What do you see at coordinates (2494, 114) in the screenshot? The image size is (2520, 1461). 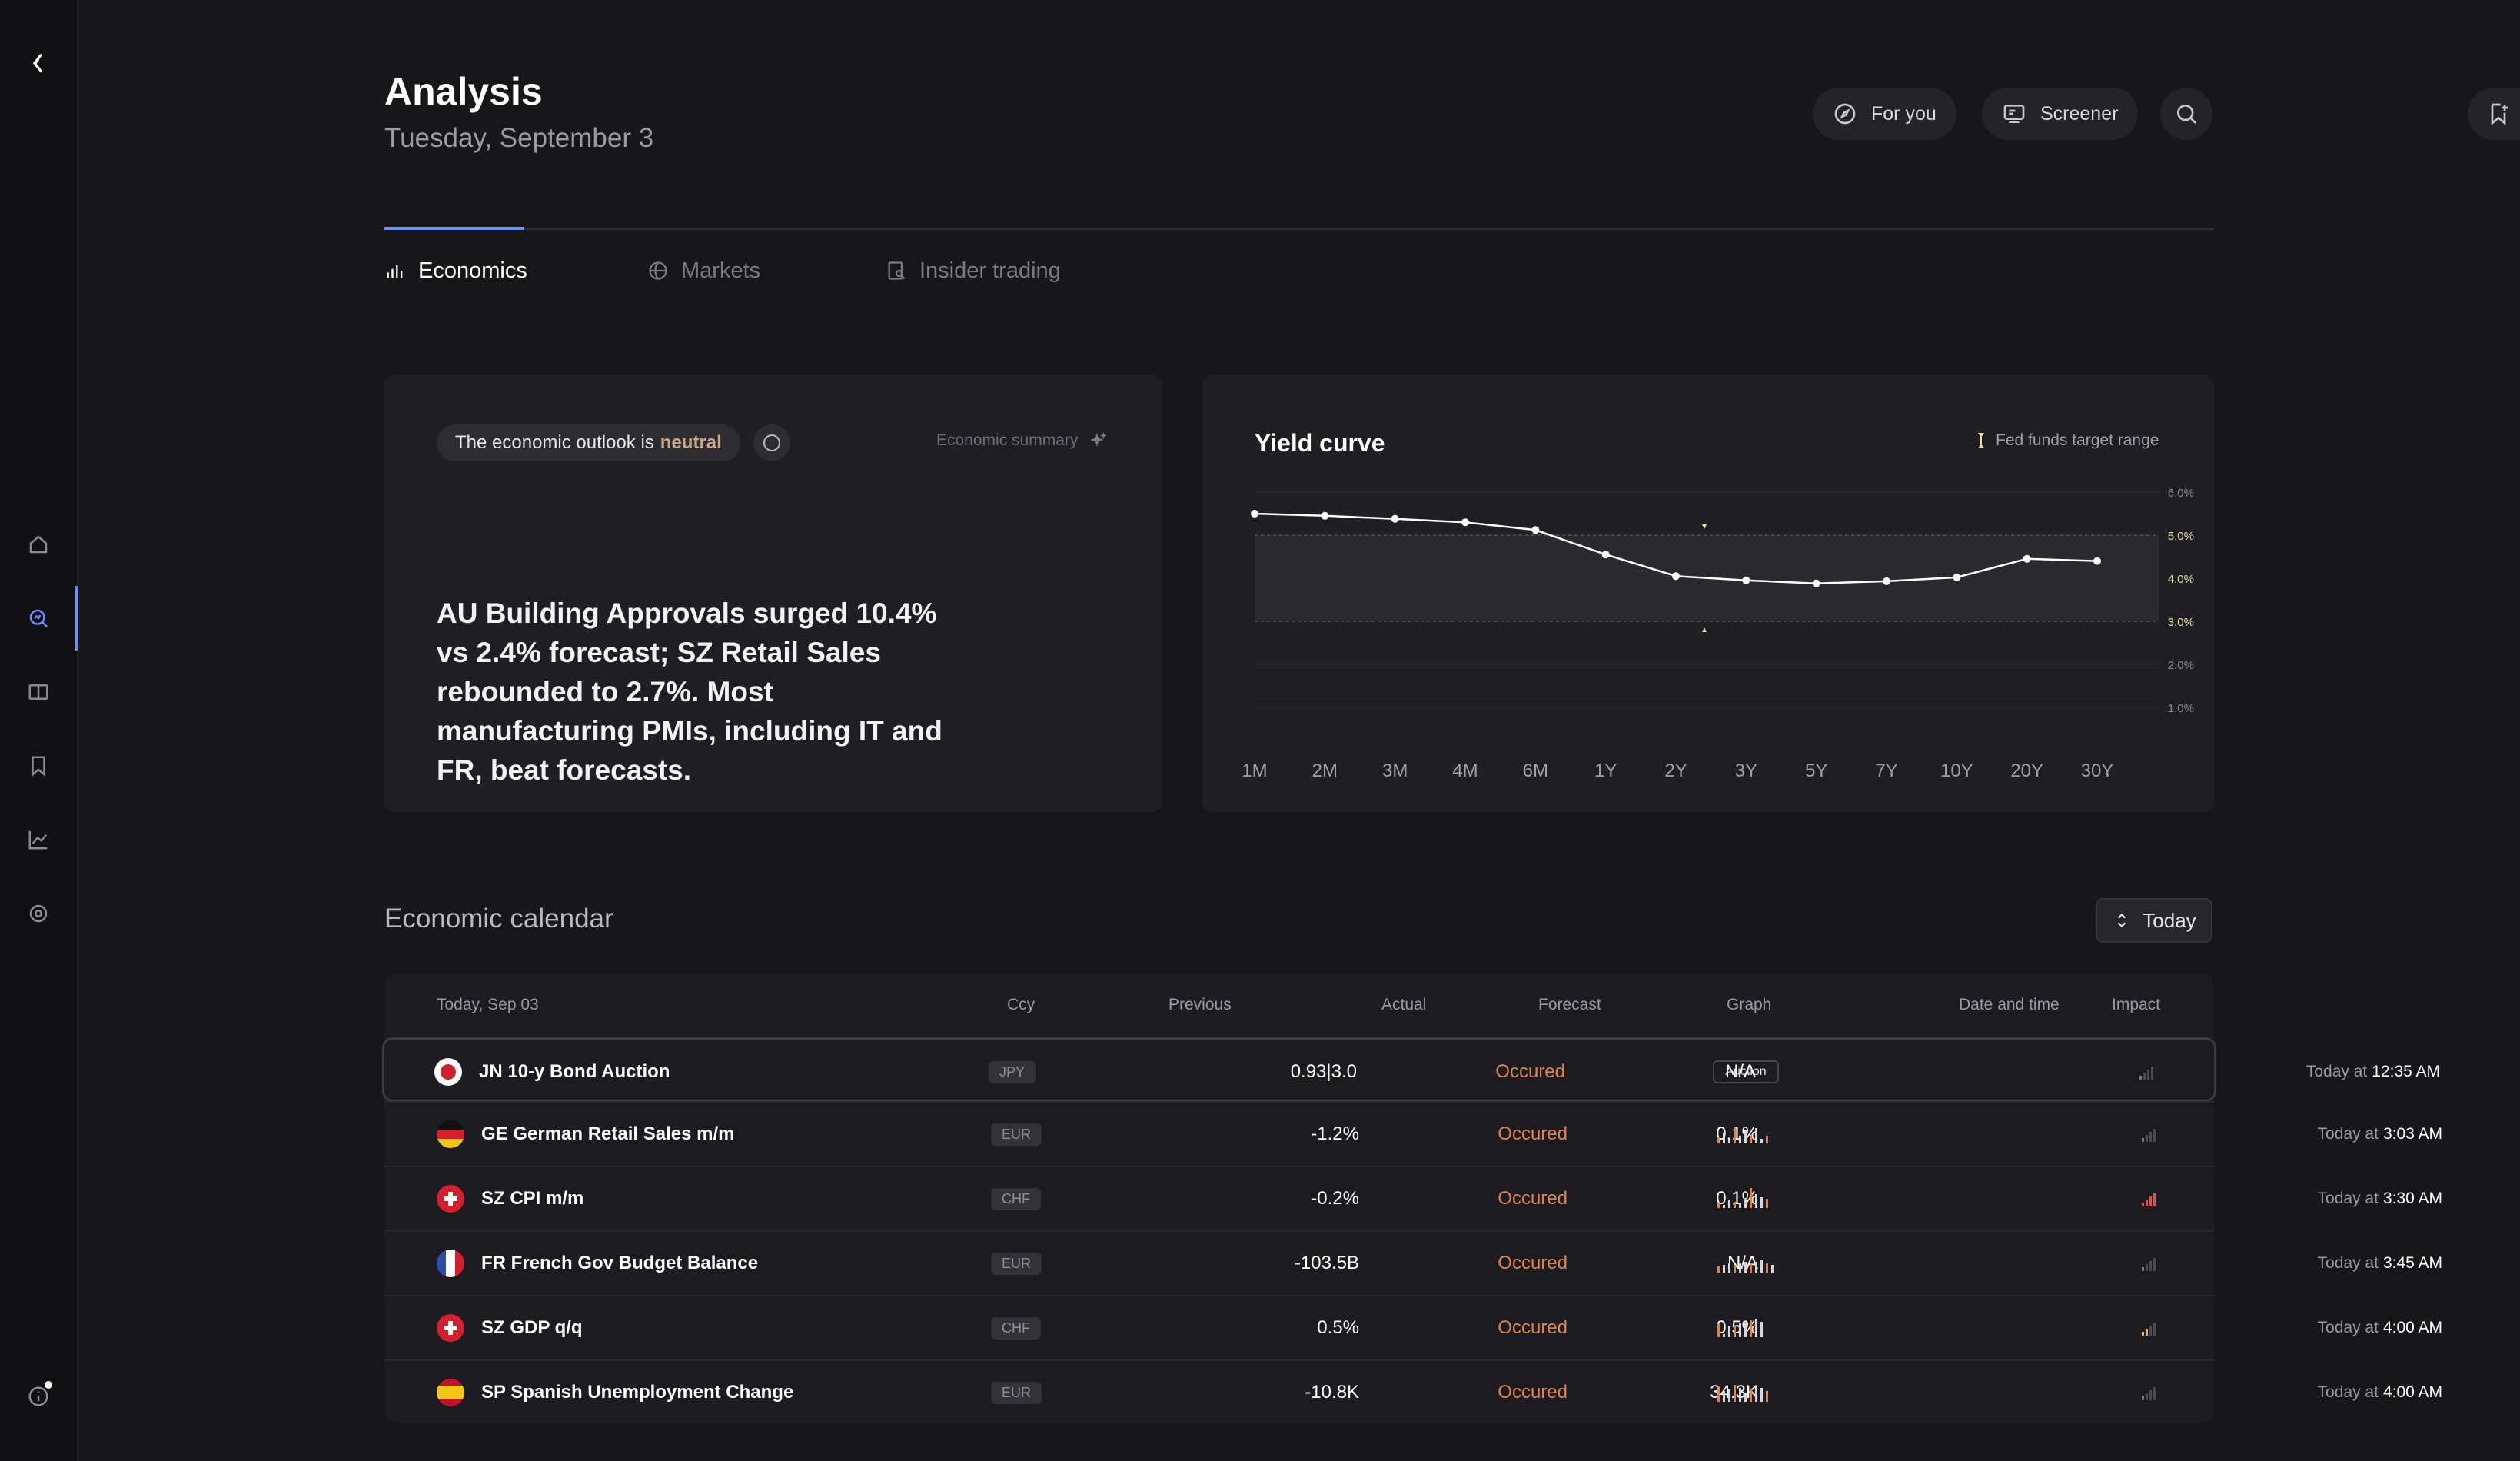 I see `bookmark-add-button` at bounding box center [2494, 114].